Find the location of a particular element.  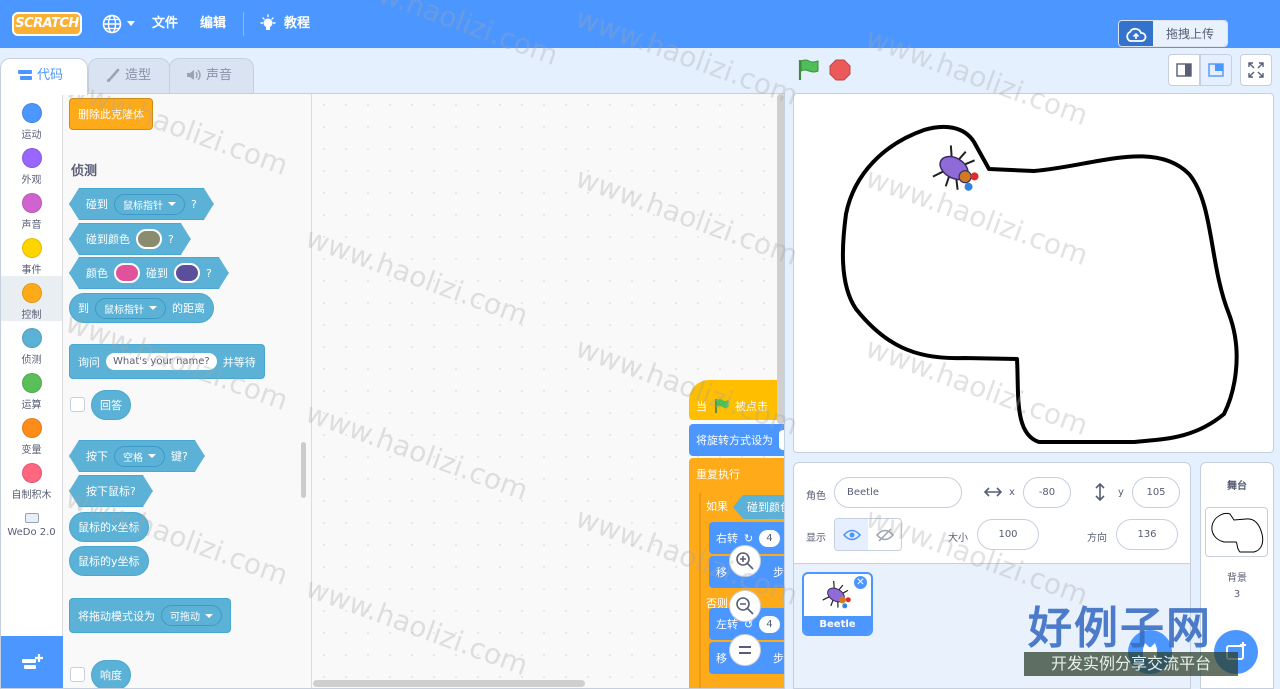

y-input: 105 is located at coordinates (1156, 492).